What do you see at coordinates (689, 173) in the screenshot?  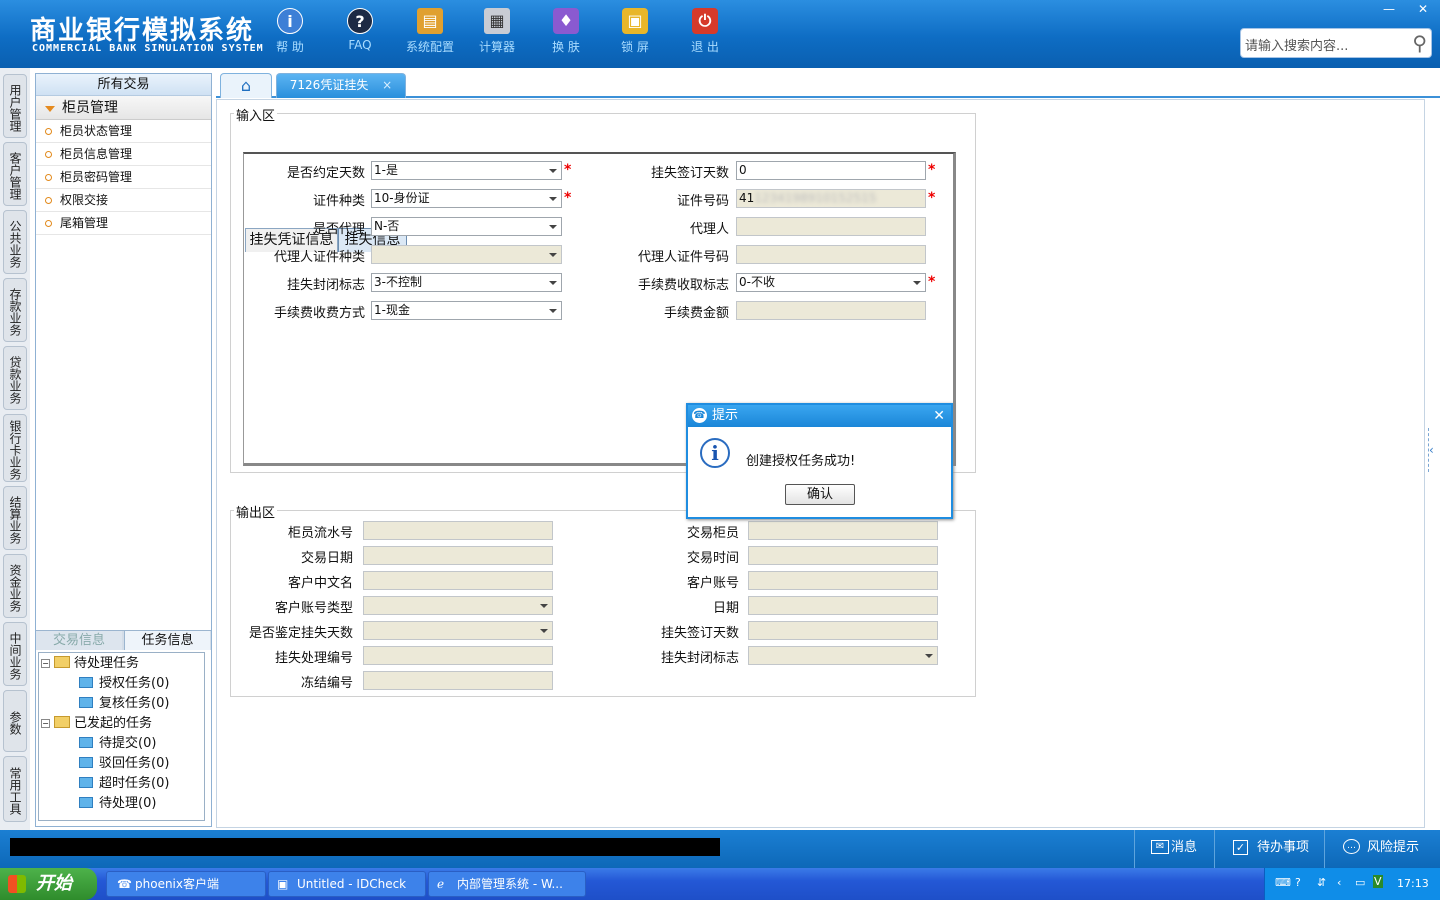 I see `sign-days-label: 挂失签订天数` at bounding box center [689, 173].